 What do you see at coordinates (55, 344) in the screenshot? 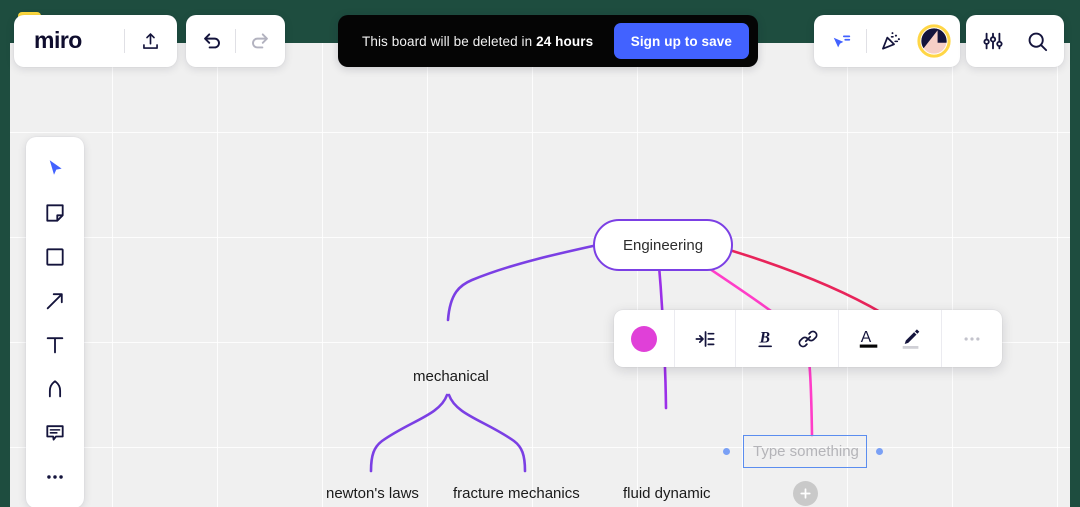
I see `text-tool` at bounding box center [55, 344].